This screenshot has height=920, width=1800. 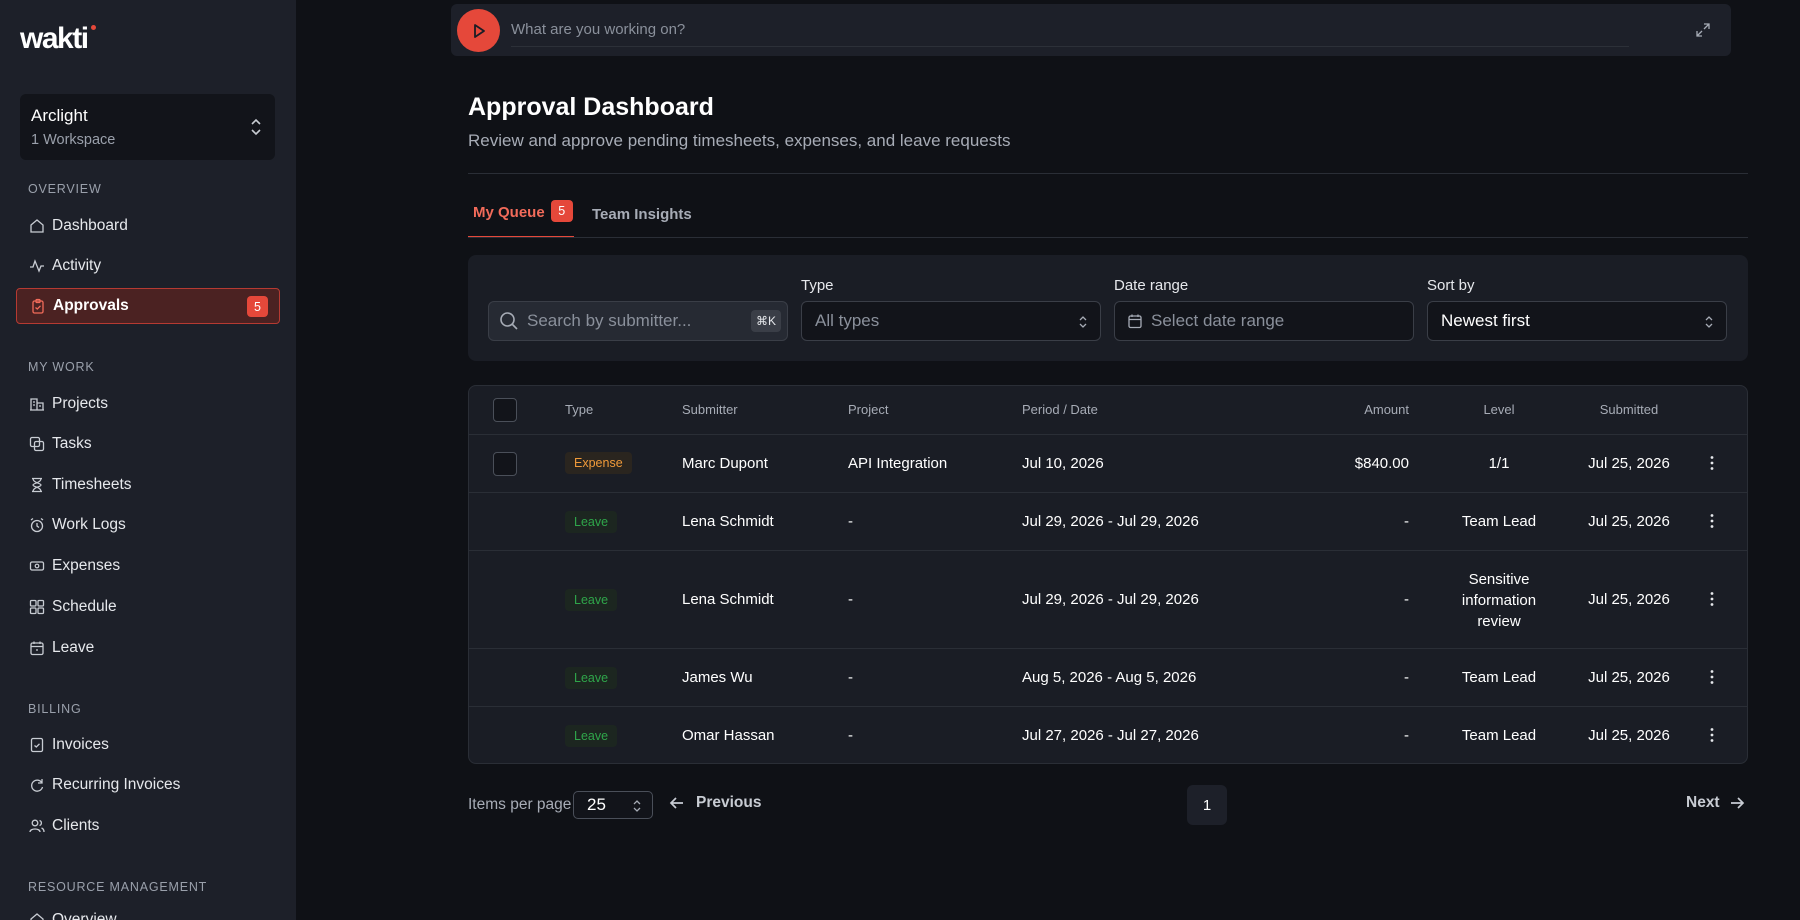 I want to click on play-icon, so click(x=479, y=30).